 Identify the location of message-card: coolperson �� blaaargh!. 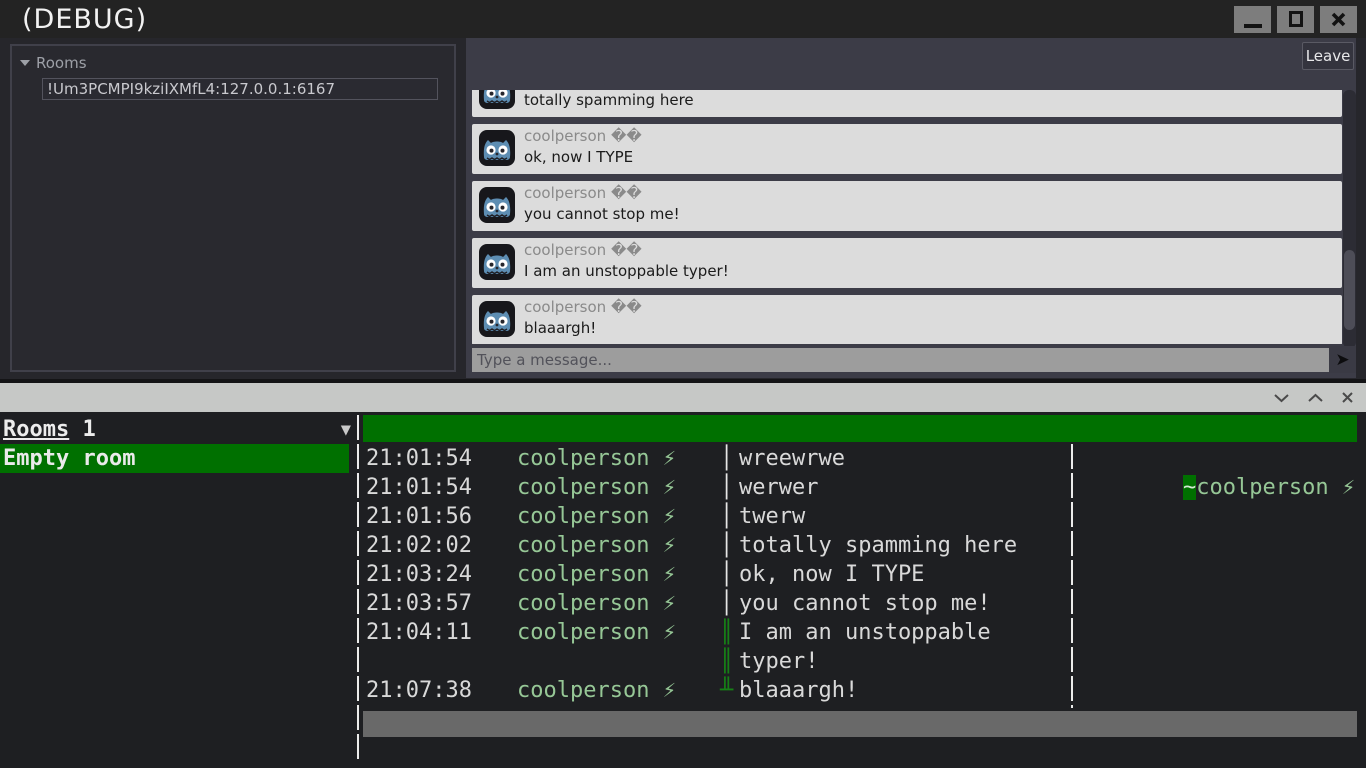
(907, 319).